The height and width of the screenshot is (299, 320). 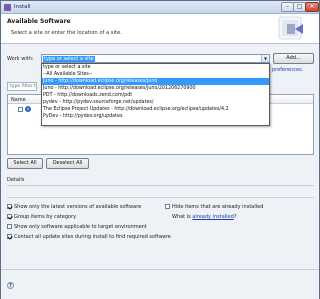 I want to click on close-button: ✕, so click(x=312, y=7).